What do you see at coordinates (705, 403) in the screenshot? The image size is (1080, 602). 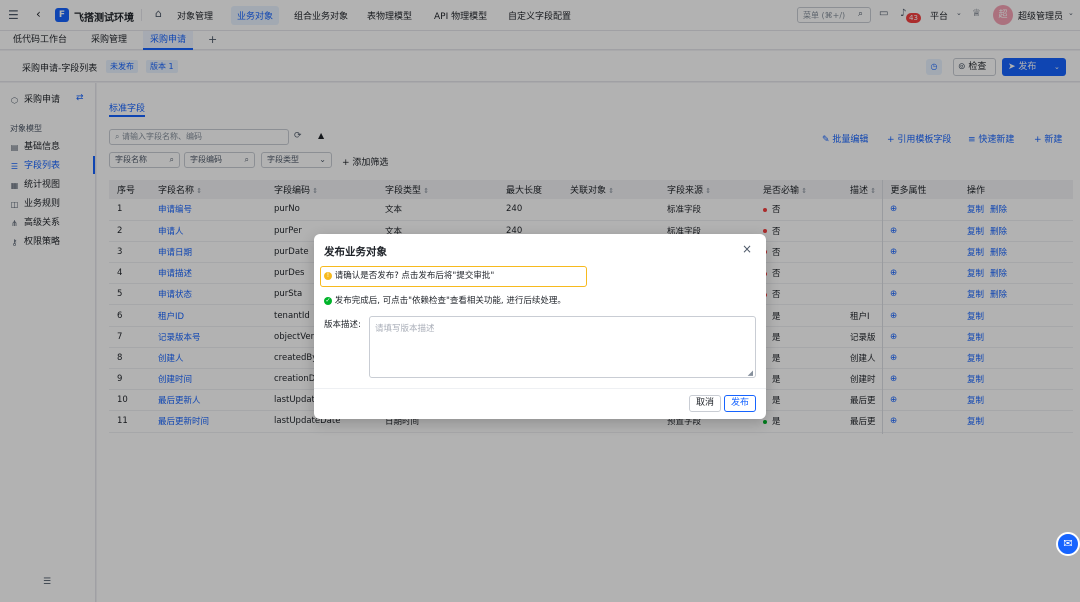 I see `cancel-button: 取消` at bounding box center [705, 403].